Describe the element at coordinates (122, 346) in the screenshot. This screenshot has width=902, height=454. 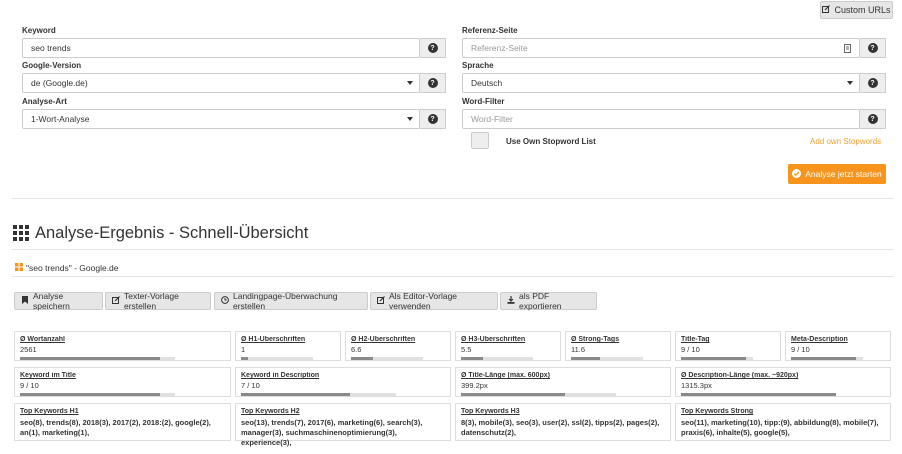
I see `metric-card: Ø Wortanzahl 2561` at that location.